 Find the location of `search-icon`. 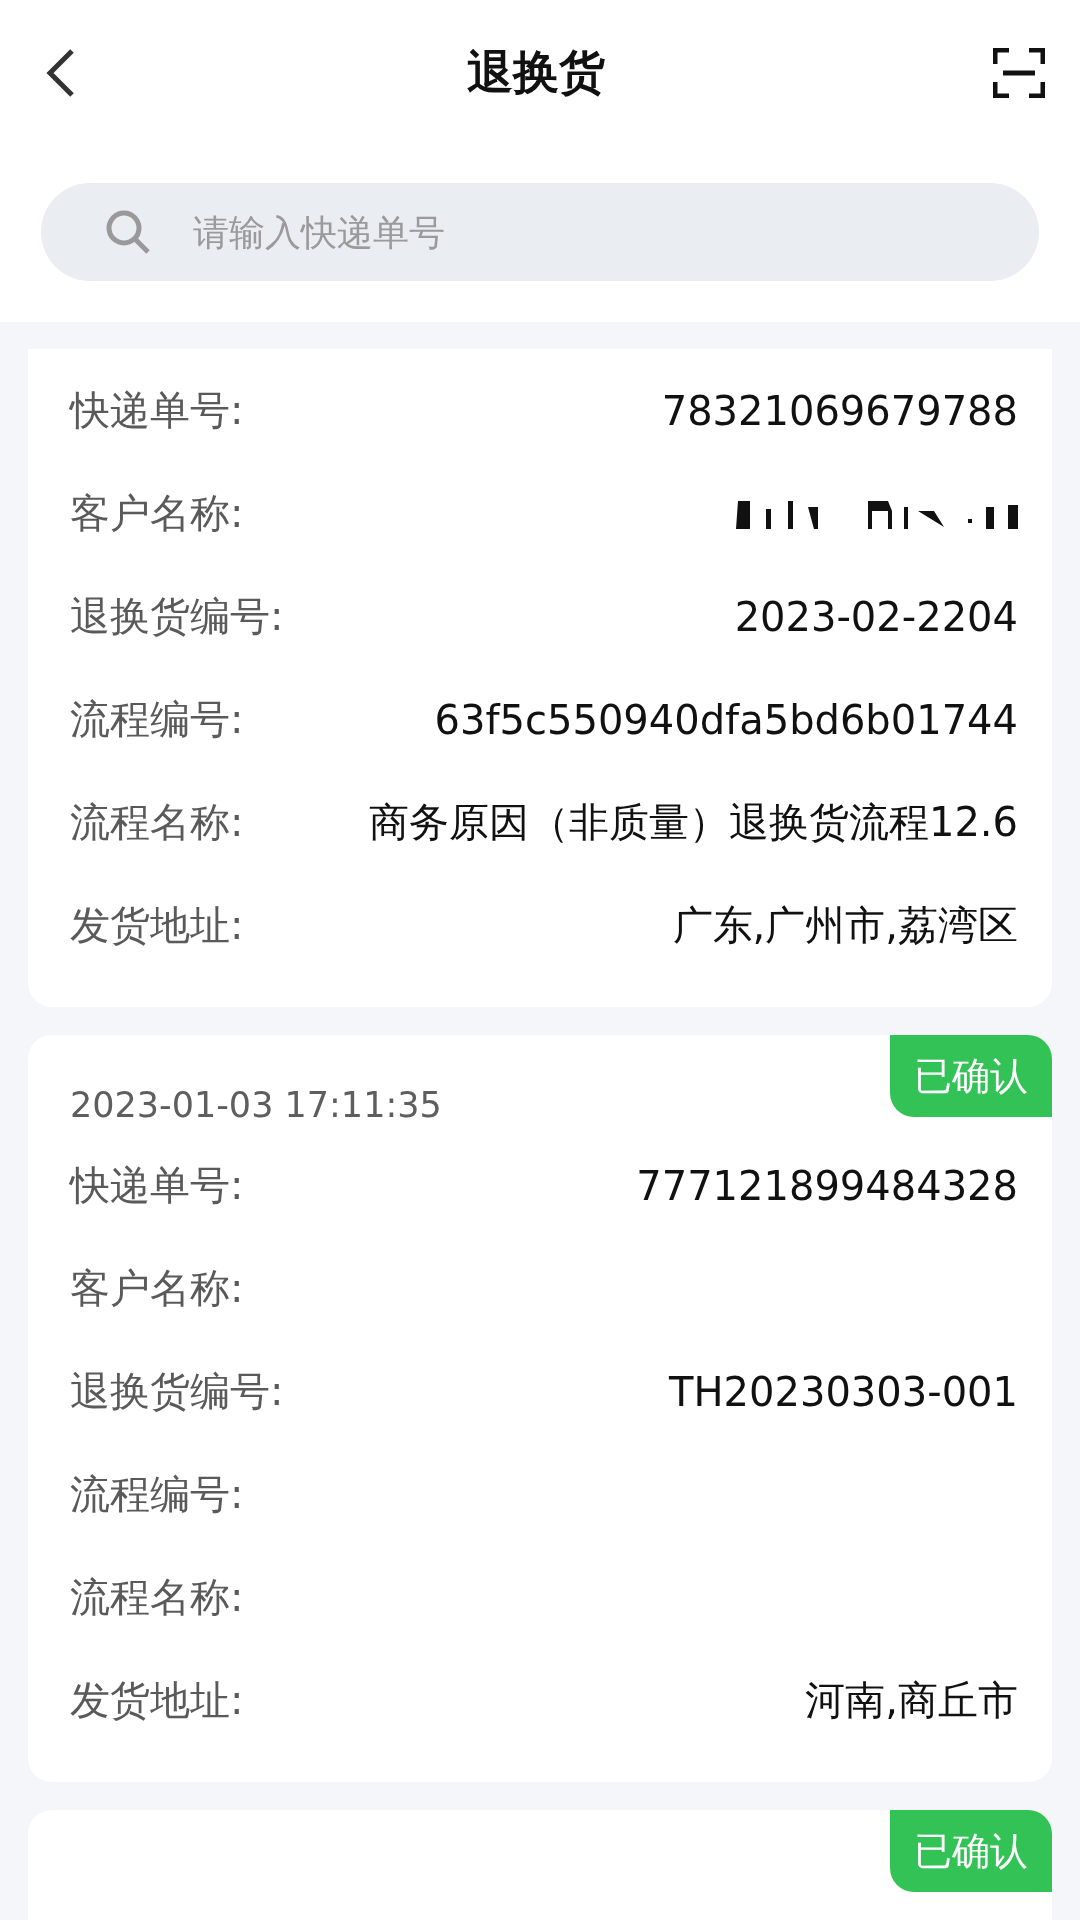

search-icon is located at coordinates (128, 232).